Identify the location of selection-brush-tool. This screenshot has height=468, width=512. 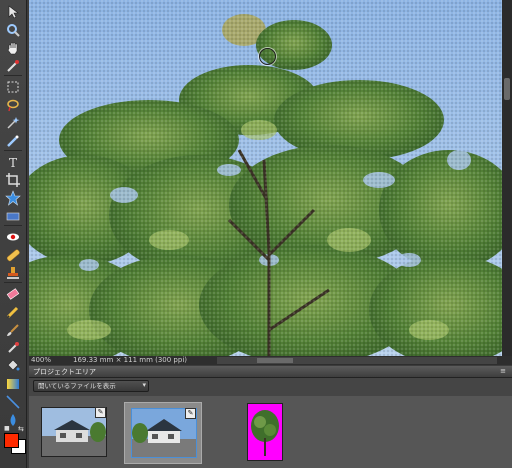
(13, 141).